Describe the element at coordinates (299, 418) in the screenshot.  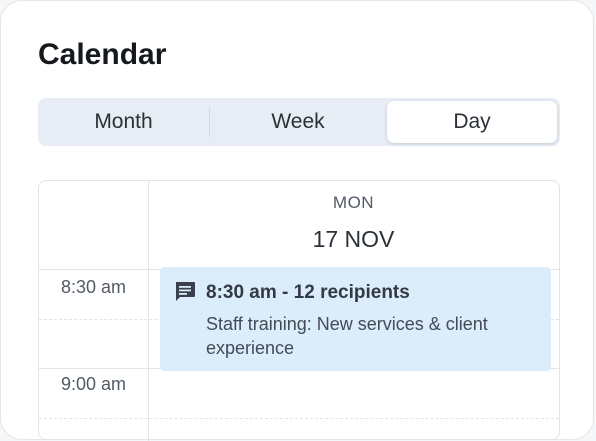
I see `half-hour-line` at that location.